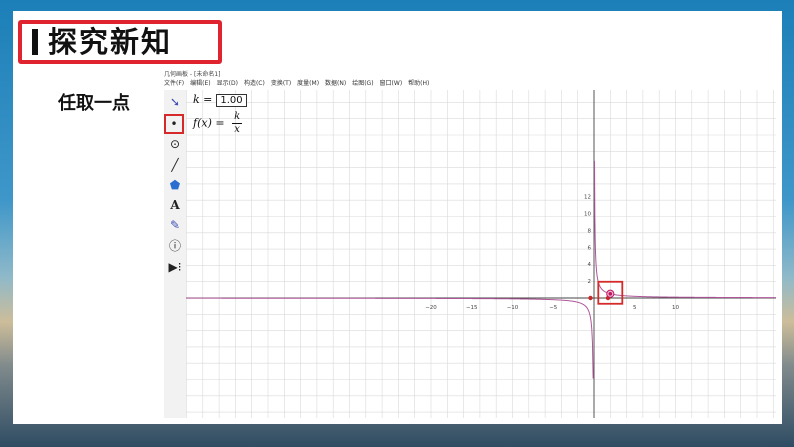 The image size is (794, 447). Describe the element at coordinates (587, 215) in the screenshot. I see `y-tick-label: 10` at that location.